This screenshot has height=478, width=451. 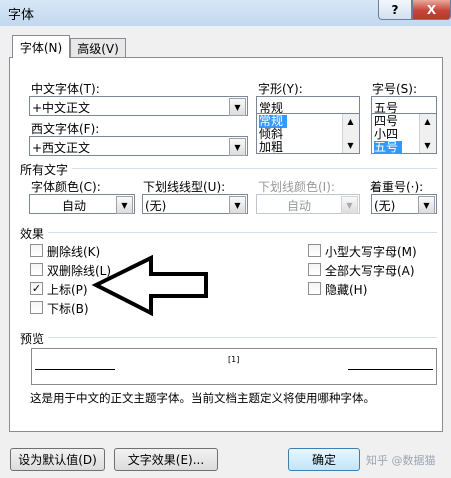 I want to click on preview-baseline-right, so click(x=390, y=369).